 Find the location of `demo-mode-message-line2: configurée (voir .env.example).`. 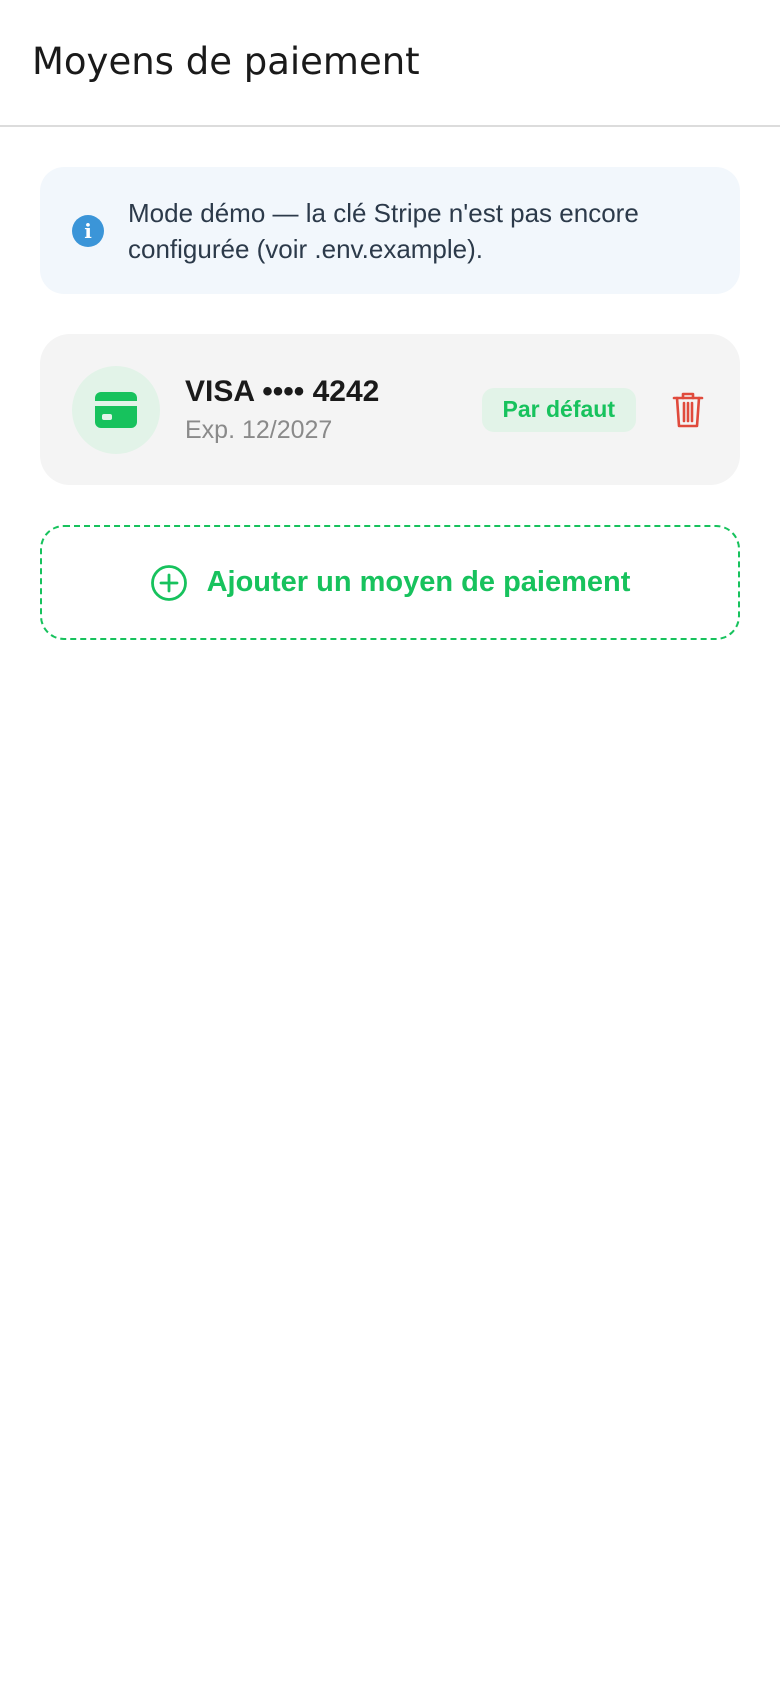

demo-mode-message-line2: configurée (voir .env.example). is located at coordinates (306, 248).